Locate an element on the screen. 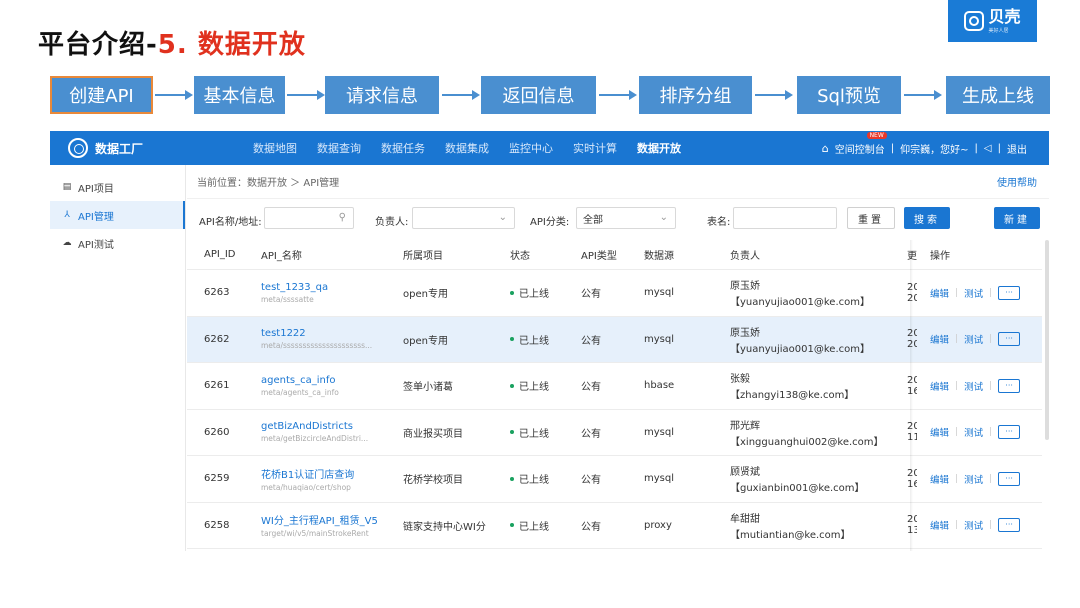 The width and height of the screenshot is (1080, 608). nav-item-data-query: 数据查询 is located at coordinates (339, 148).